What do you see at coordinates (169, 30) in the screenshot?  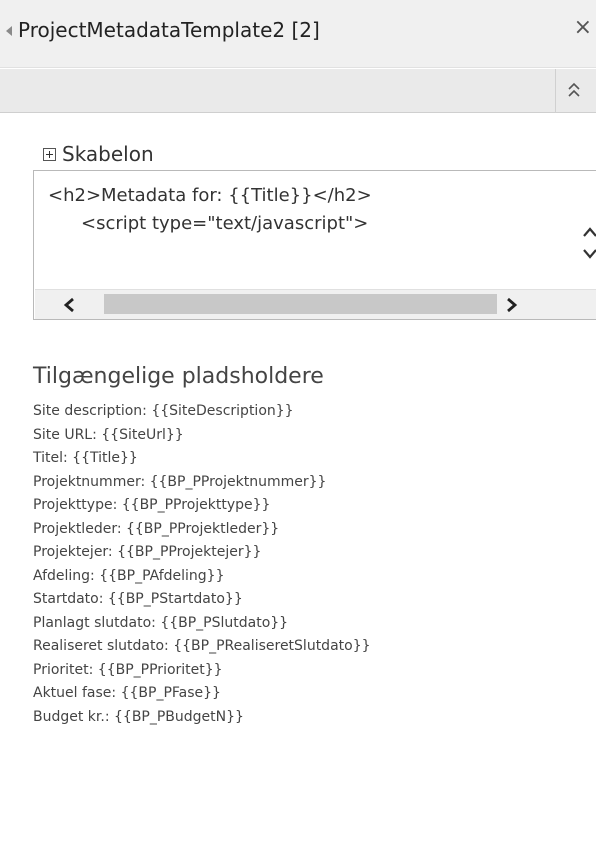 I see `panel-title: ProjectMetadataTemplate2 [2]` at bounding box center [169, 30].